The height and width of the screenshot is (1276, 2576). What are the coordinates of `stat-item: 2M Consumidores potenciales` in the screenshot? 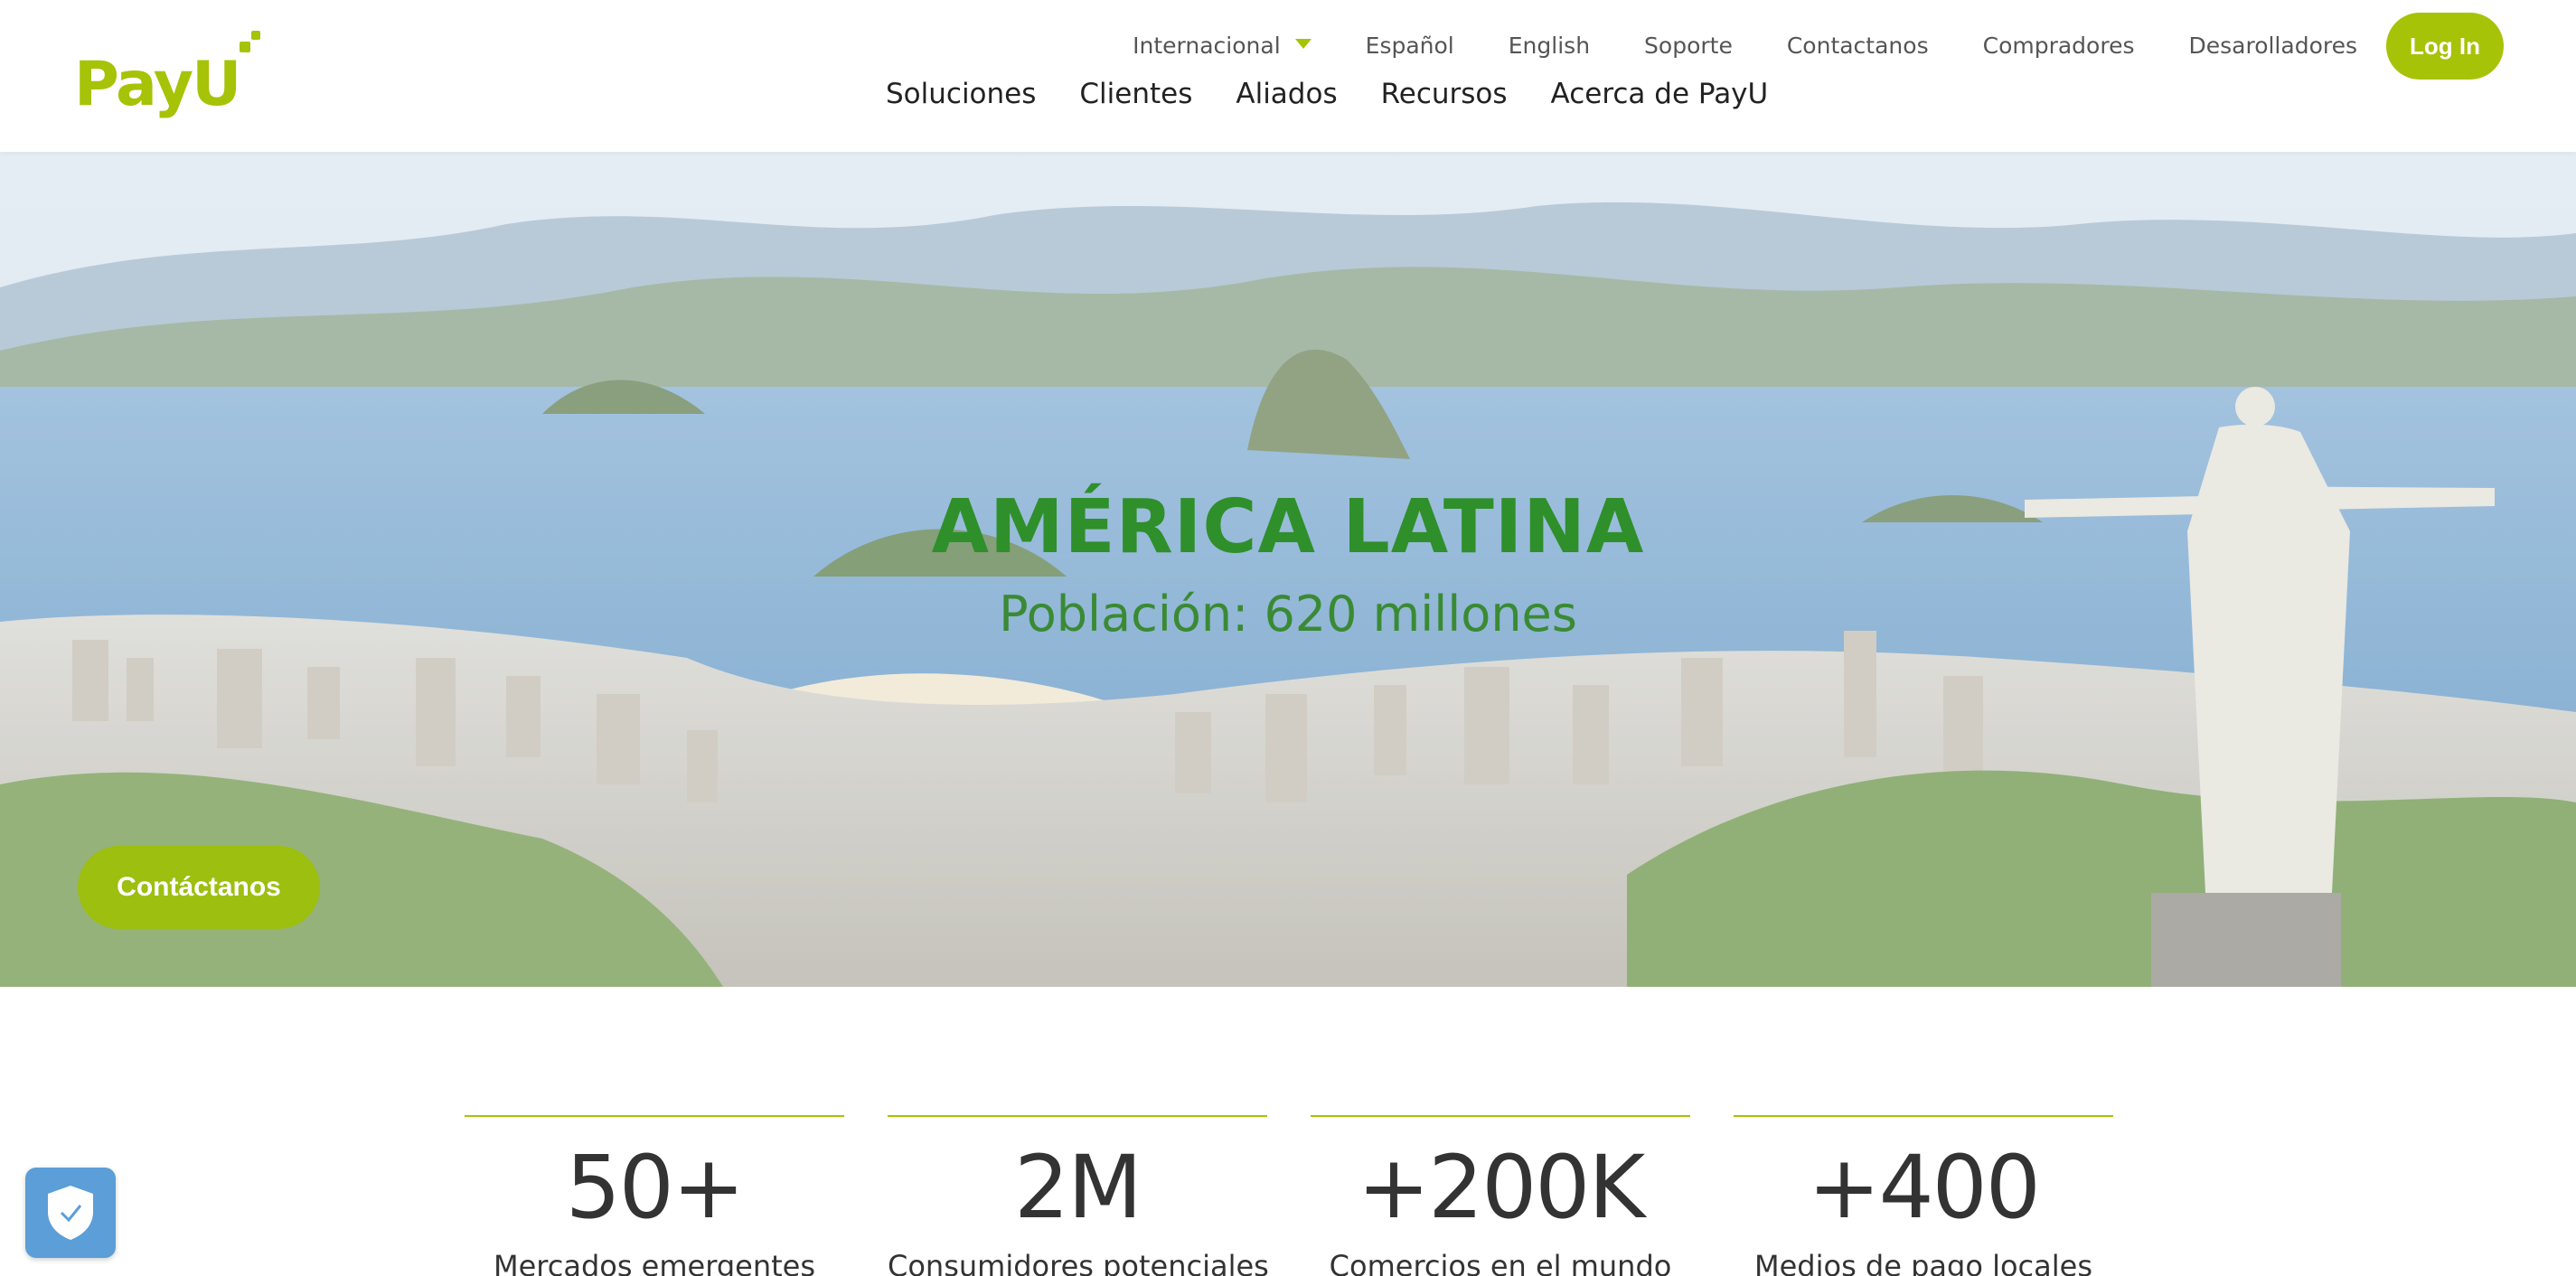 It's located at (1078, 1195).